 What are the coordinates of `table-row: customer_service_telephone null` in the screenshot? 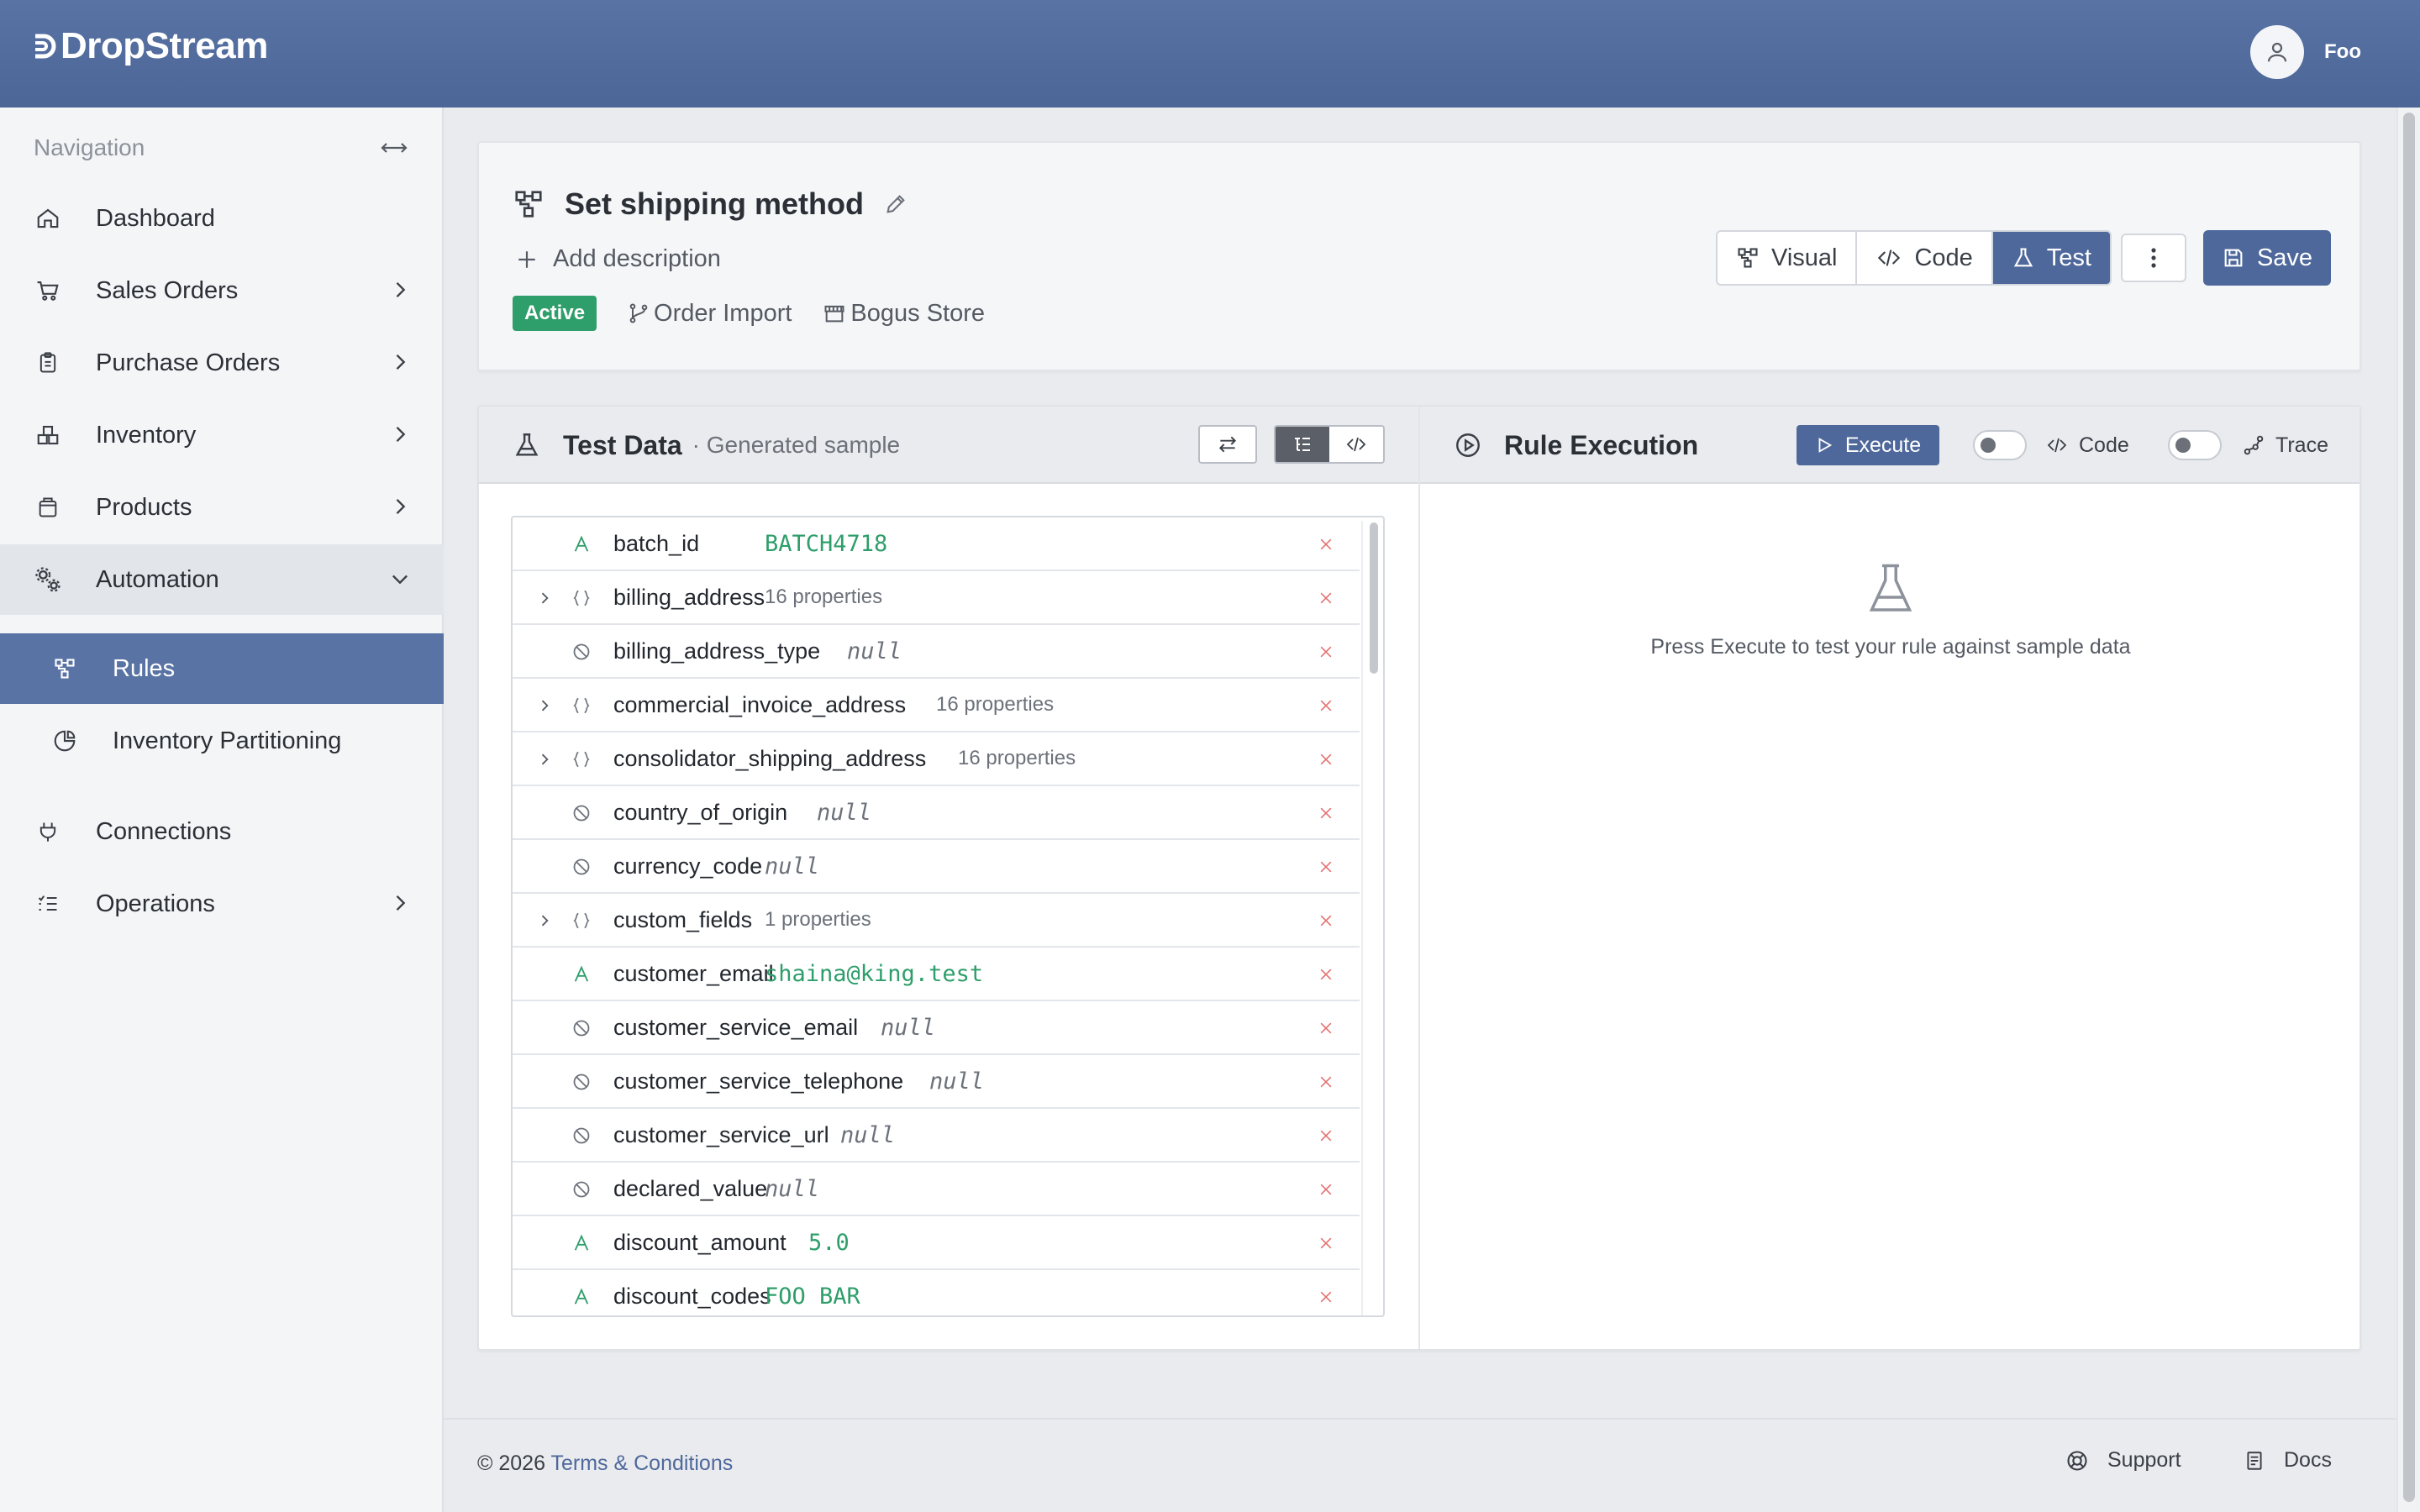 It's located at (936, 1082).